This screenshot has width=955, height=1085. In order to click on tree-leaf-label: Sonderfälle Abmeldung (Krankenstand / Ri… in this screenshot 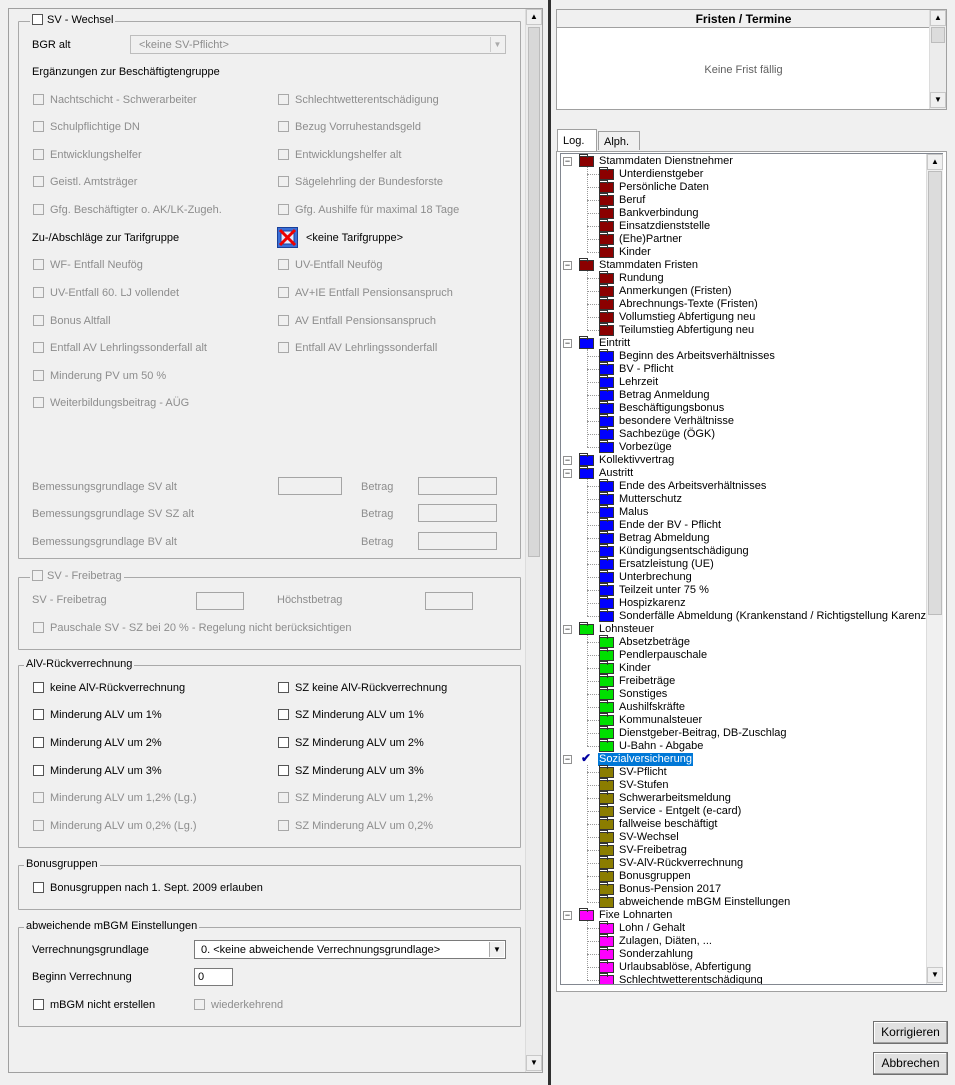, I will do `click(774, 616)`.